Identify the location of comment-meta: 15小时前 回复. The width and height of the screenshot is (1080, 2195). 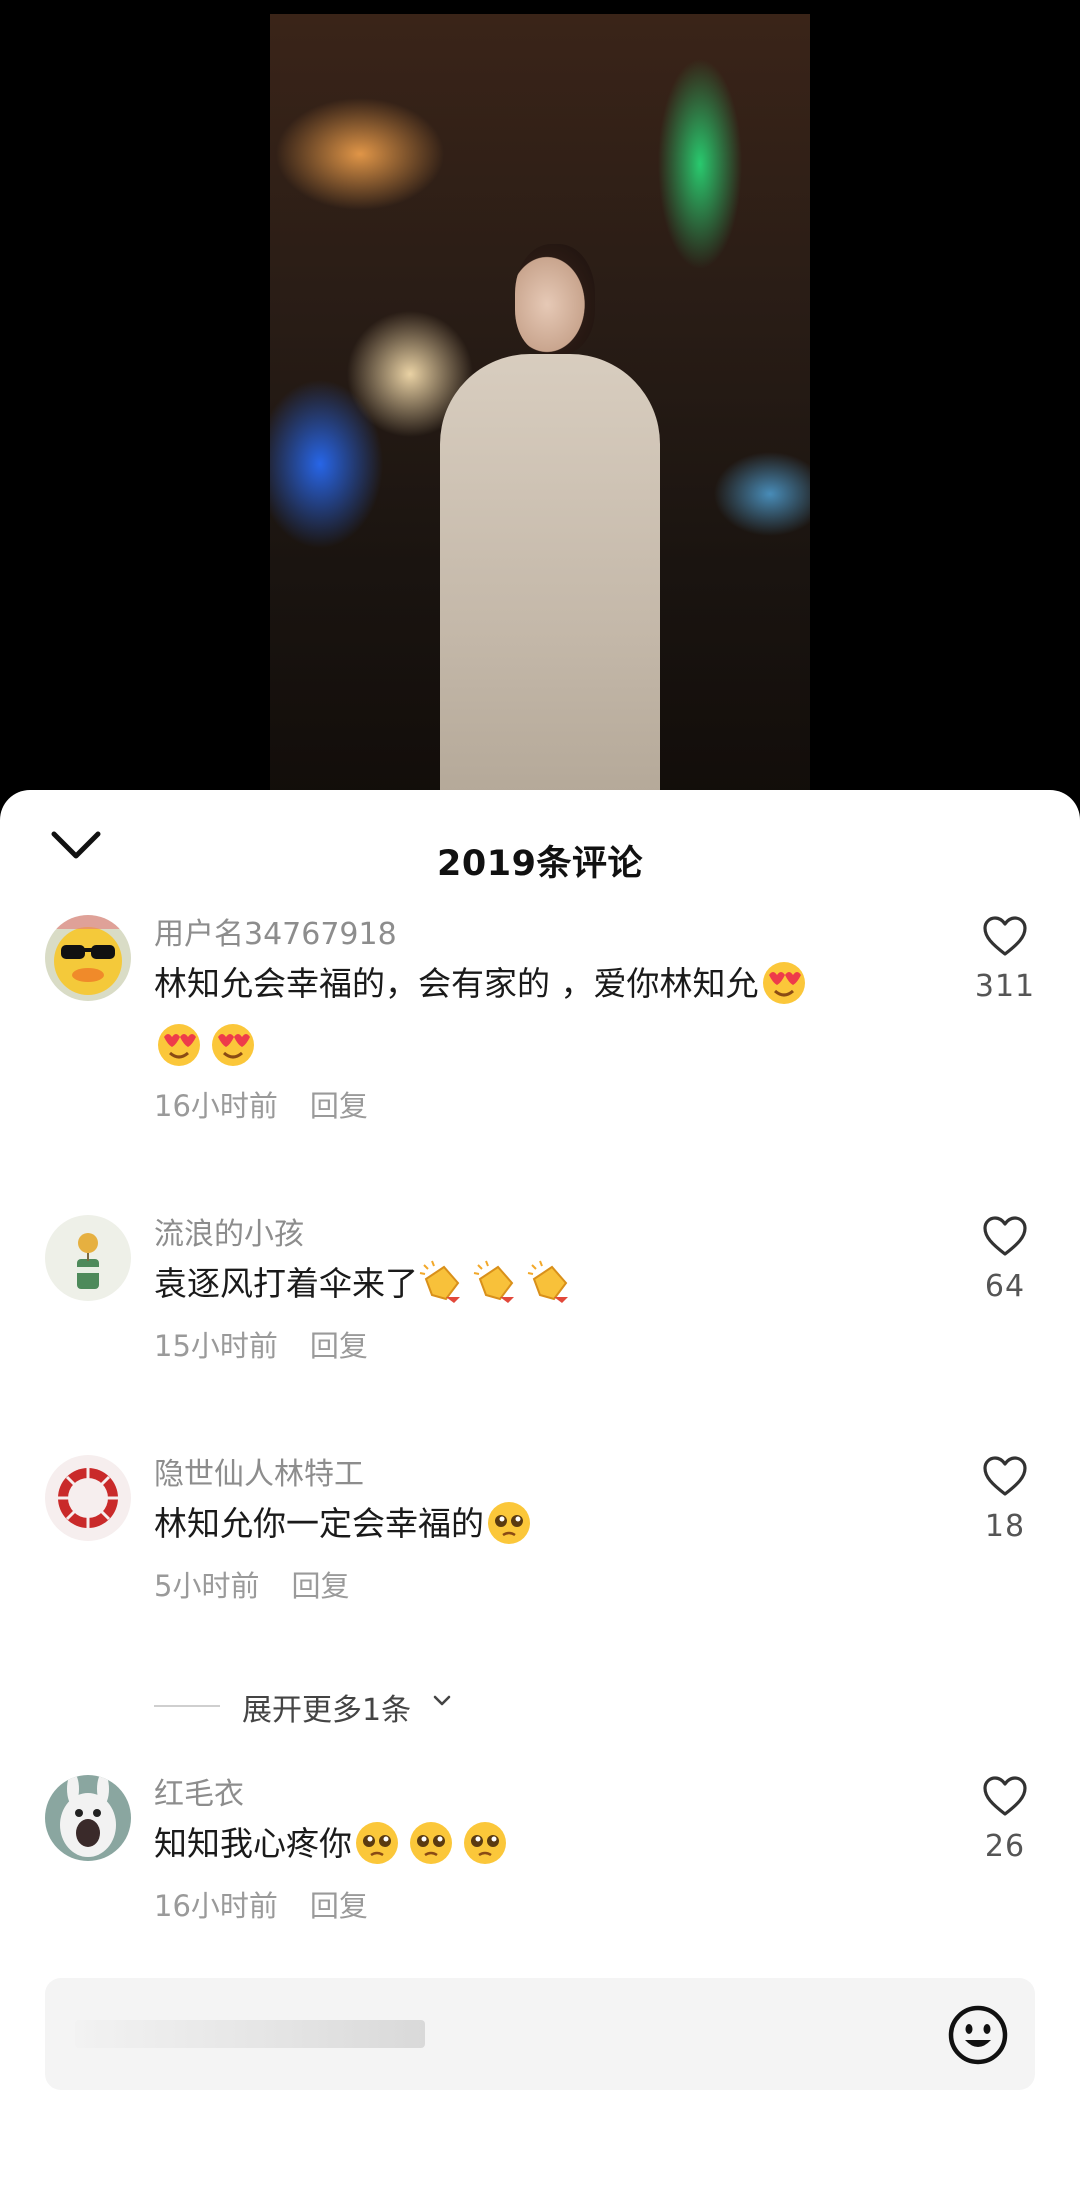
(261, 1344).